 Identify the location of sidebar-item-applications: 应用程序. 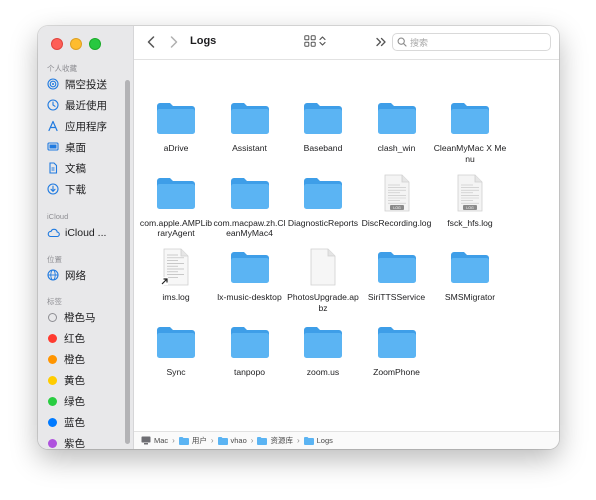
(88, 126).